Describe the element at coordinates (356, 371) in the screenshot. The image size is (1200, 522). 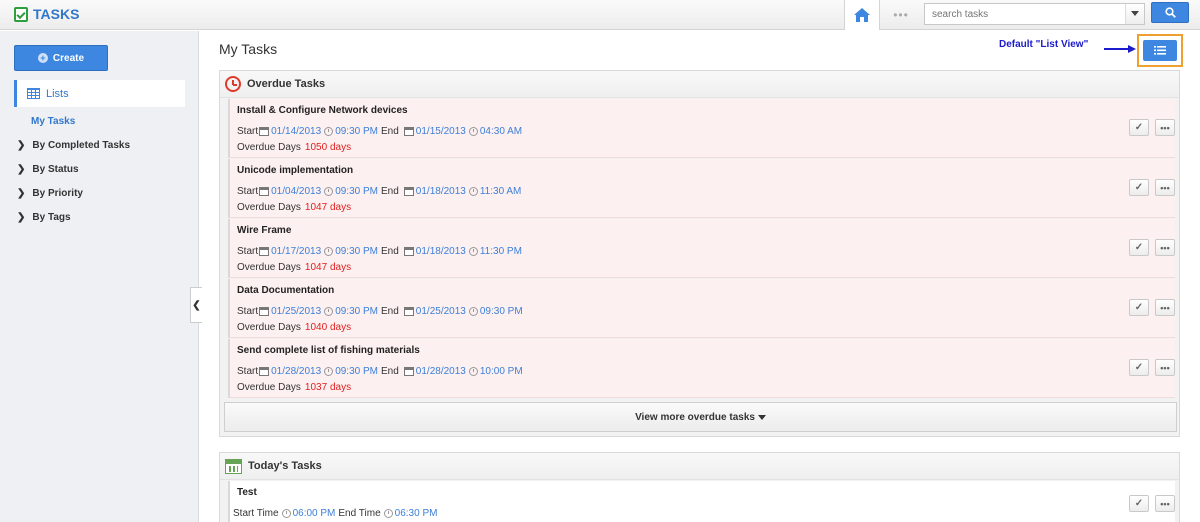
I see `start-time: 09:30 PM` at that location.